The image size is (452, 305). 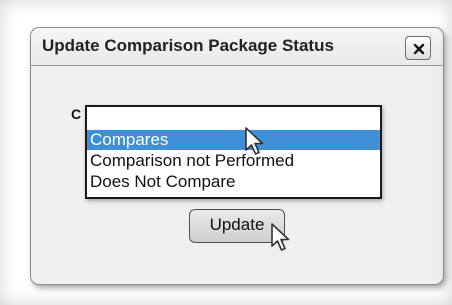 I want to click on option-compares: Compares, so click(x=233, y=140).